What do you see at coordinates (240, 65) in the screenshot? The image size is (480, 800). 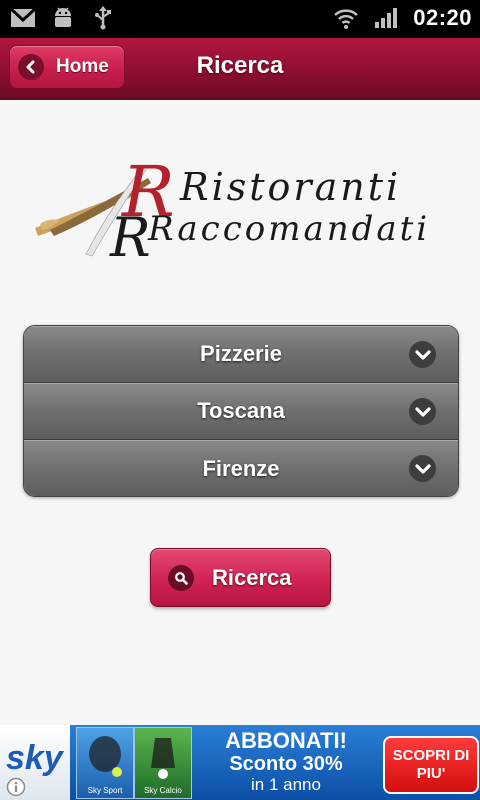 I see `page-title: Ricerca` at bounding box center [240, 65].